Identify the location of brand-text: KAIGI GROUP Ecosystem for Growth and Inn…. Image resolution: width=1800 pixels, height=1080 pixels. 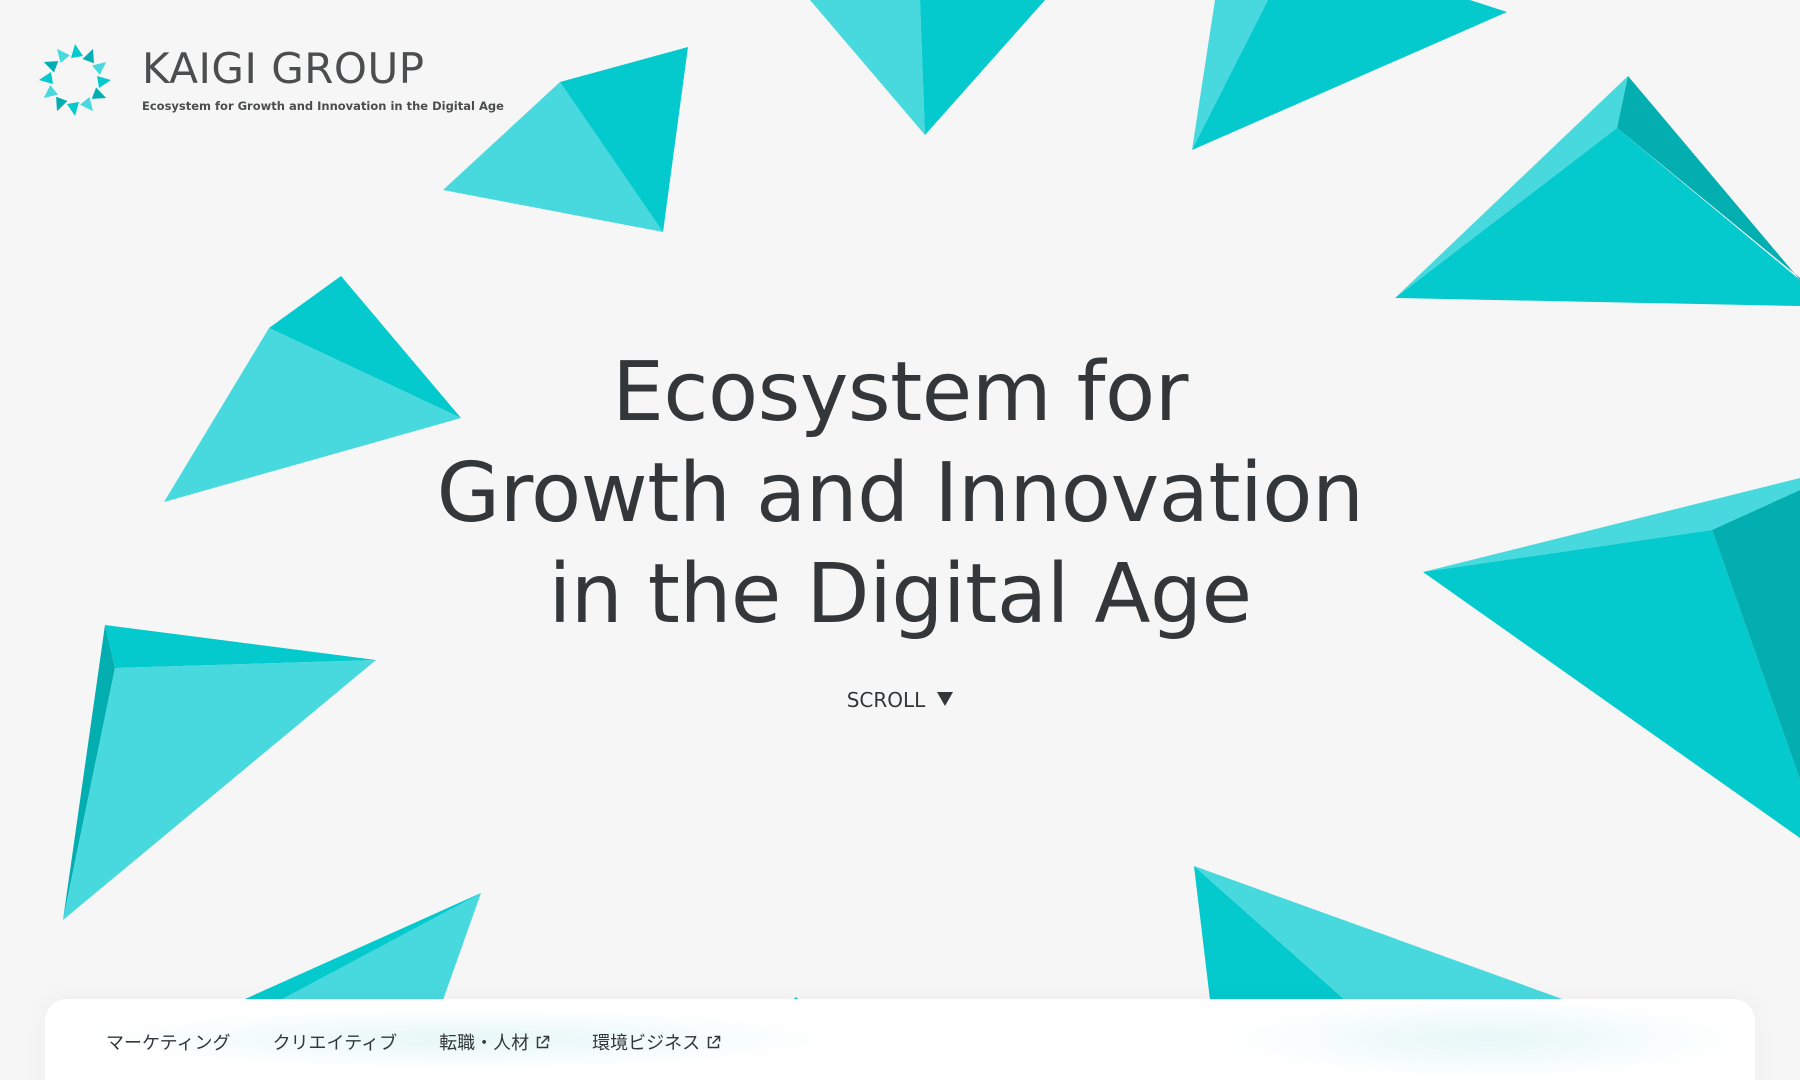
(323, 78).